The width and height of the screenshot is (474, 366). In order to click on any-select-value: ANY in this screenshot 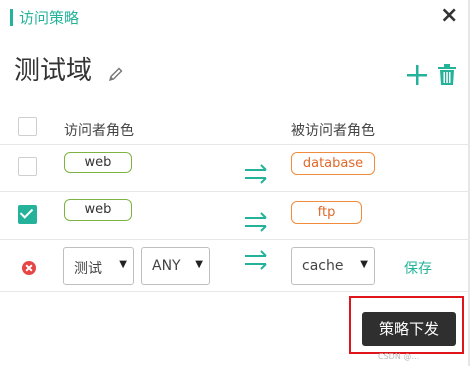, I will do `click(166, 266)`.